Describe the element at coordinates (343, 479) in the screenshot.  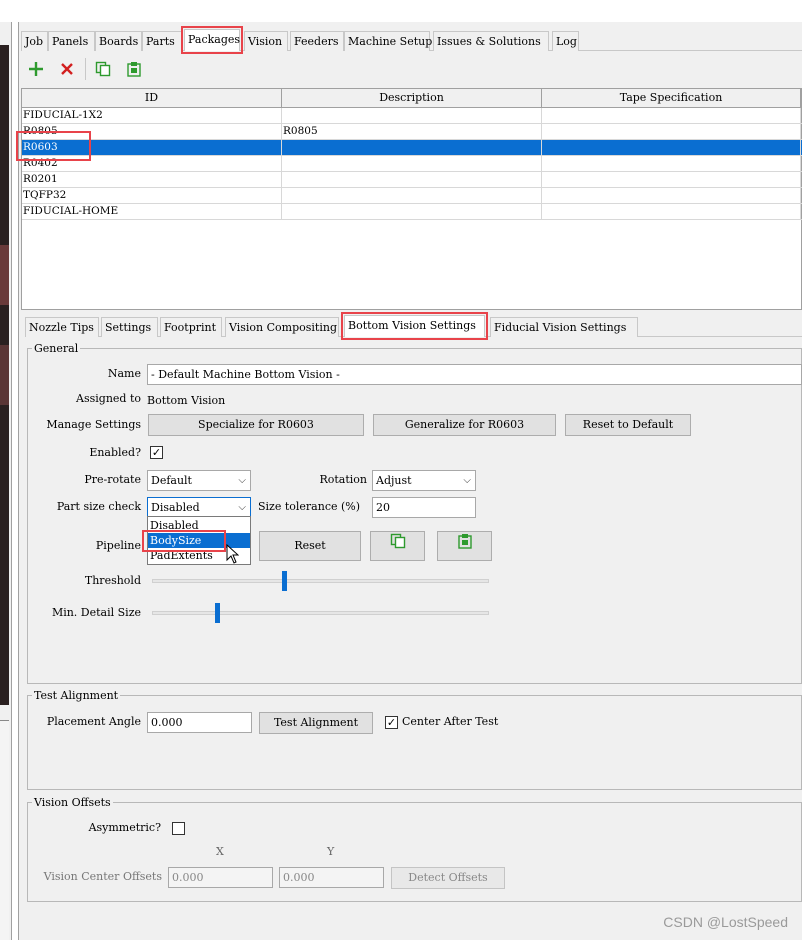
I see `rotation-label: Rotation` at that location.